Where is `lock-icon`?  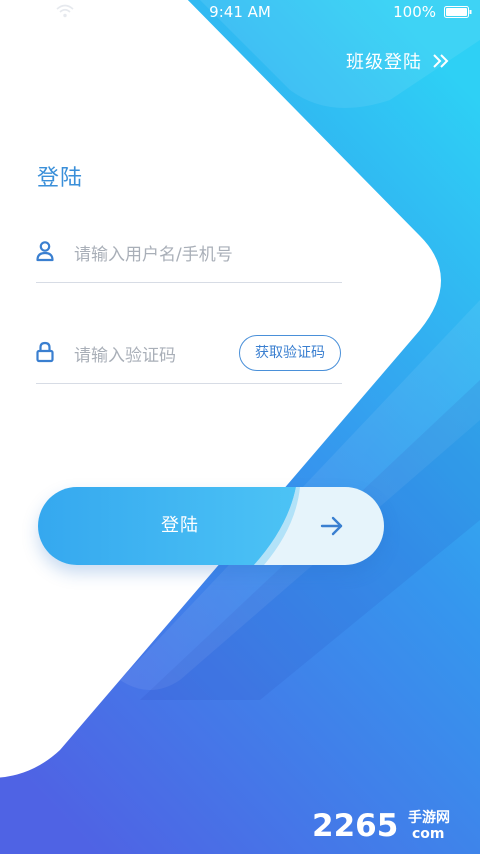 lock-icon is located at coordinates (45, 352).